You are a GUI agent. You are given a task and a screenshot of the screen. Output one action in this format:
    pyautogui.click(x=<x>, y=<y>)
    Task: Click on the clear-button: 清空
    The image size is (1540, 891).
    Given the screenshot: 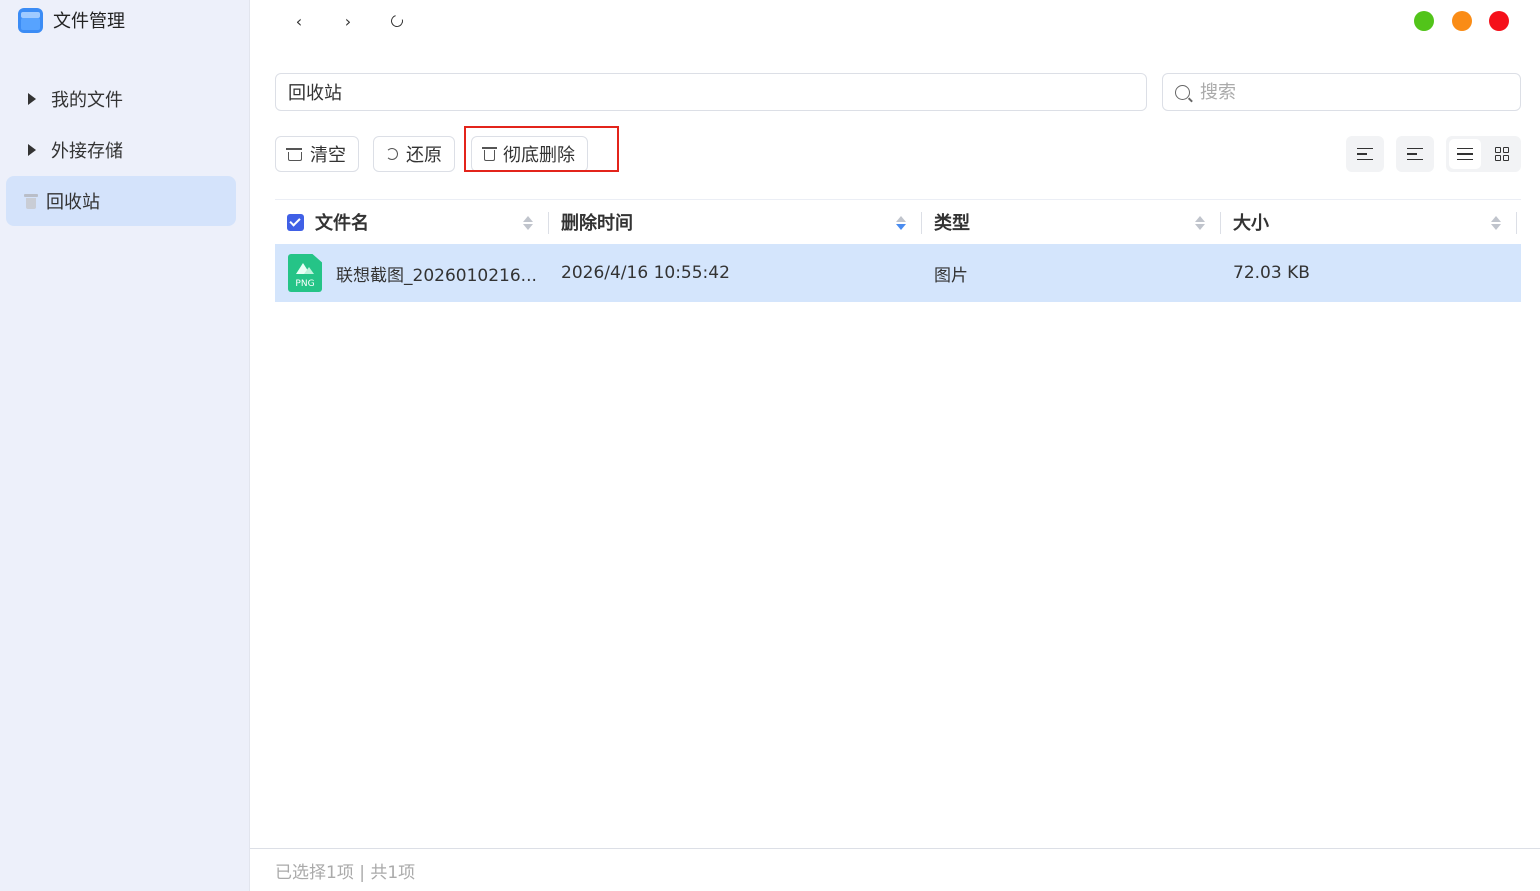 What is the action you would take?
    pyautogui.click(x=317, y=154)
    